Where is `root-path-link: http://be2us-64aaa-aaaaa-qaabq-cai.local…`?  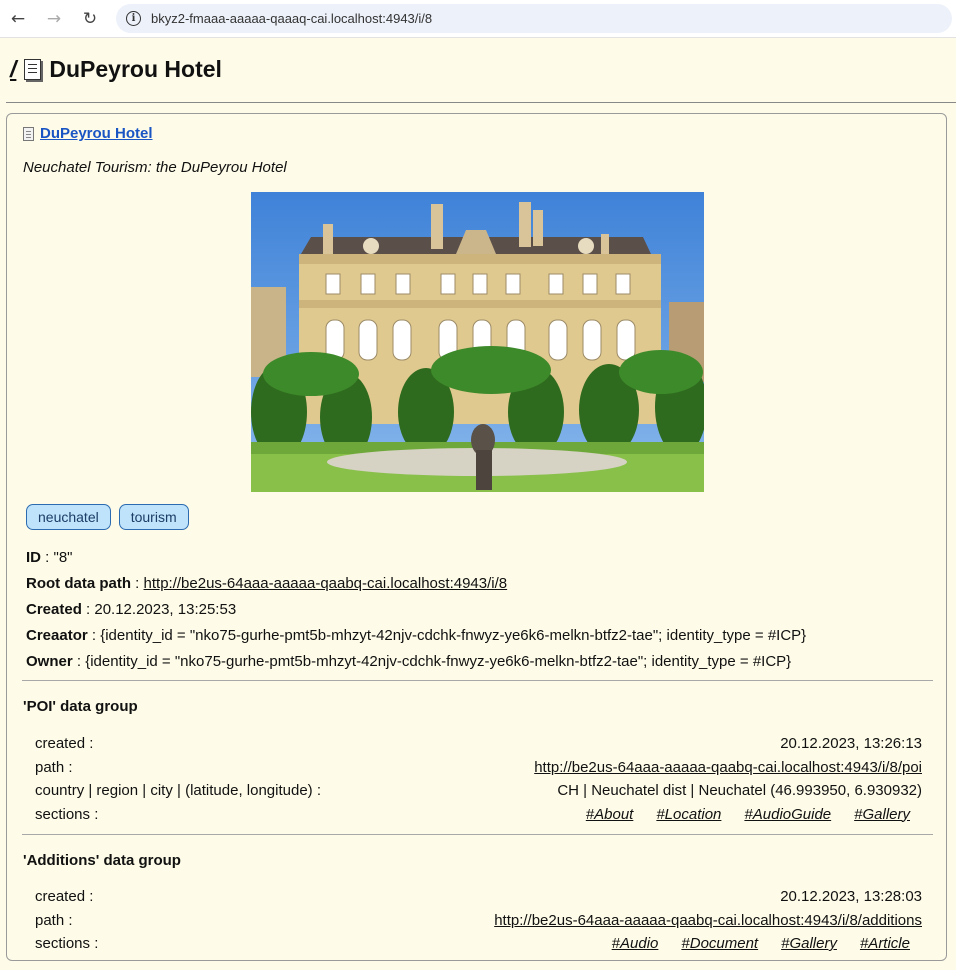
root-path-link: http://be2us-64aaa-aaaaa-qaabq-cai.local… is located at coordinates (326, 583).